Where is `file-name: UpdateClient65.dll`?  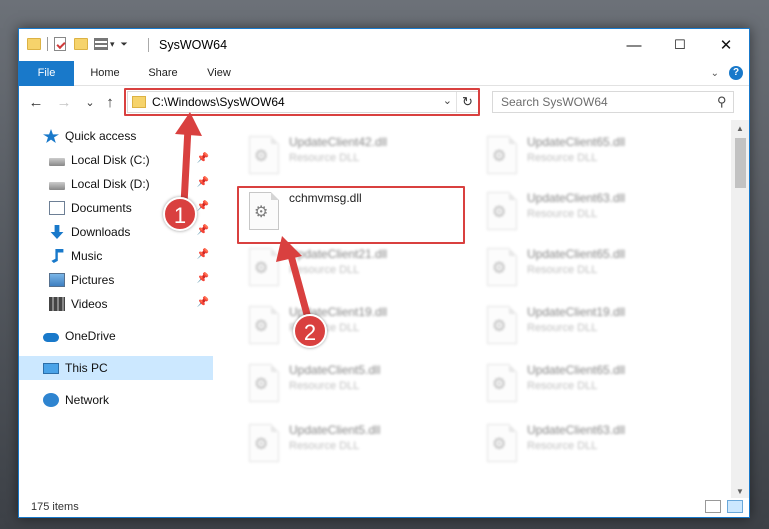 file-name: UpdateClient65.dll is located at coordinates (576, 254).